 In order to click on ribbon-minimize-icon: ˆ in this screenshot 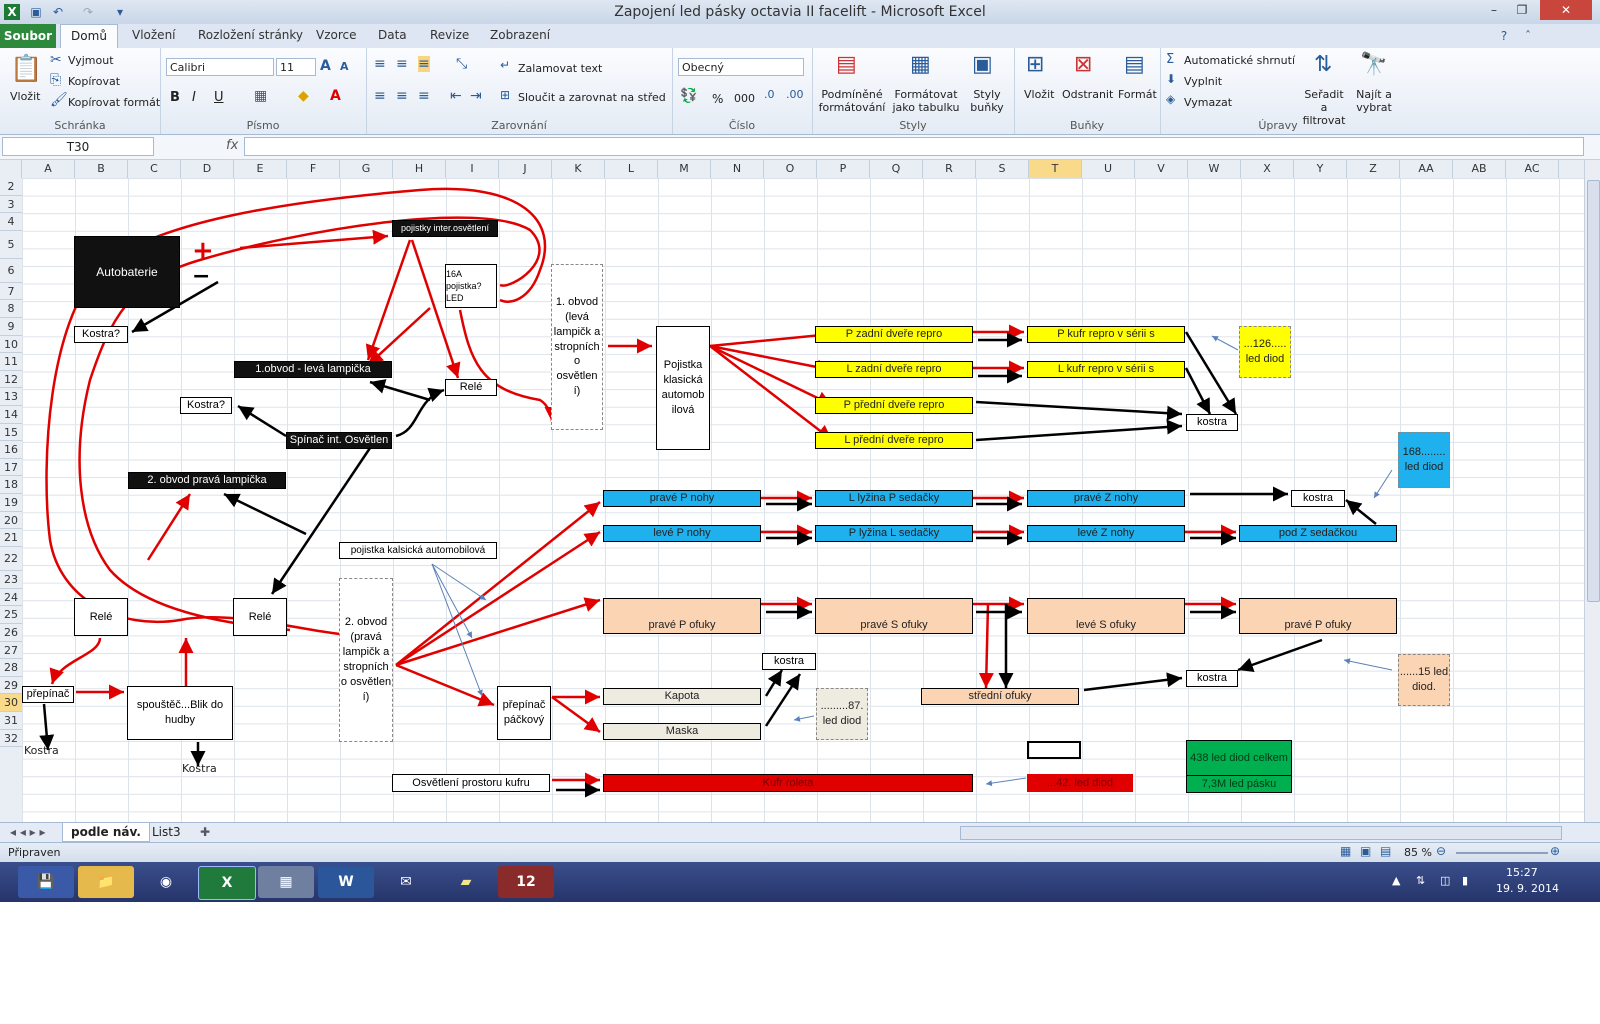, I will do `click(1528, 36)`.